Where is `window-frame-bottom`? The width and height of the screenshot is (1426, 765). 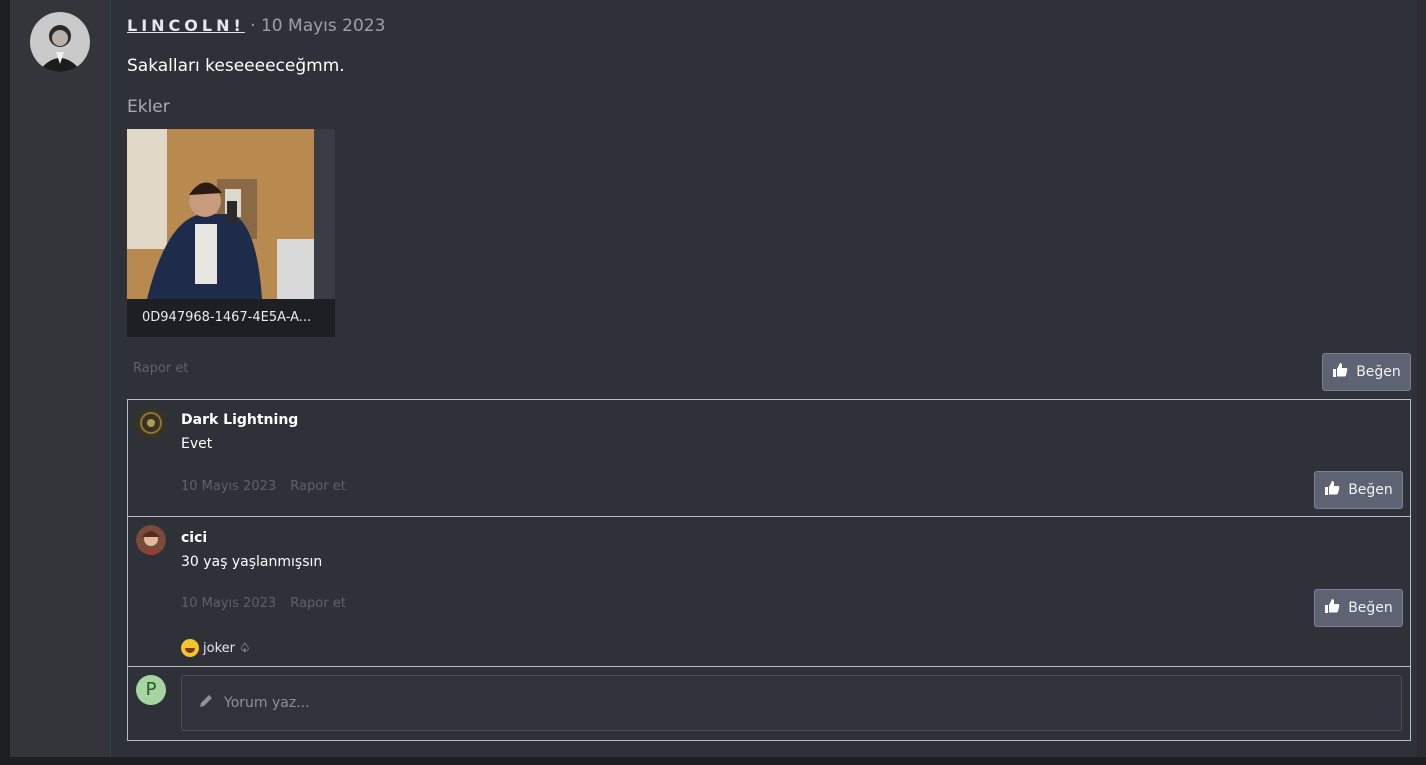 window-frame-bottom is located at coordinates (713, 761).